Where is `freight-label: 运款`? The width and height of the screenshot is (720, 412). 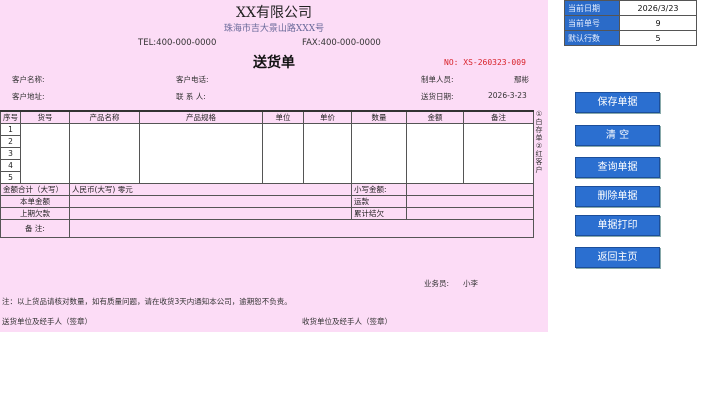
freight-label: 运款 is located at coordinates (379, 201).